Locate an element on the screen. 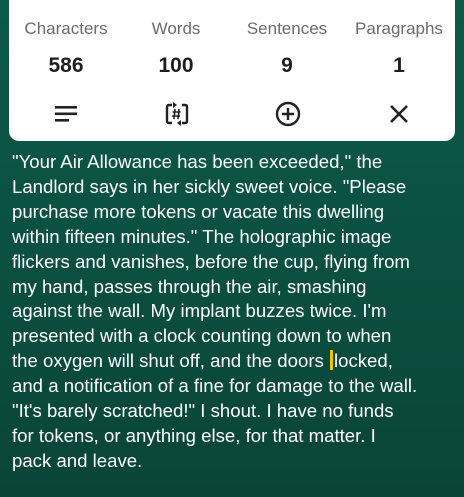  text-after-cursor: locked, is located at coordinates (363, 361).